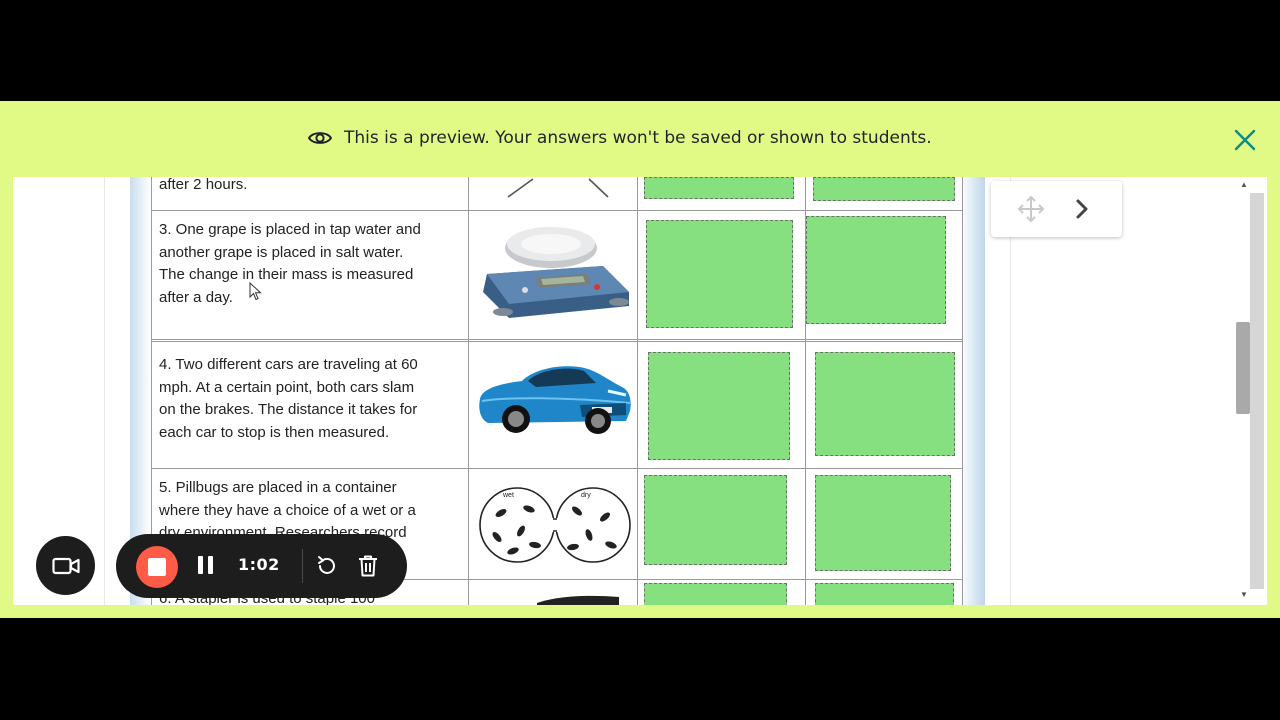 This screenshot has height=720, width=1280. What do you see at coordinates (962, 391) in the screenshot?
I see `table-border-right` at bounding box center [962, 391].